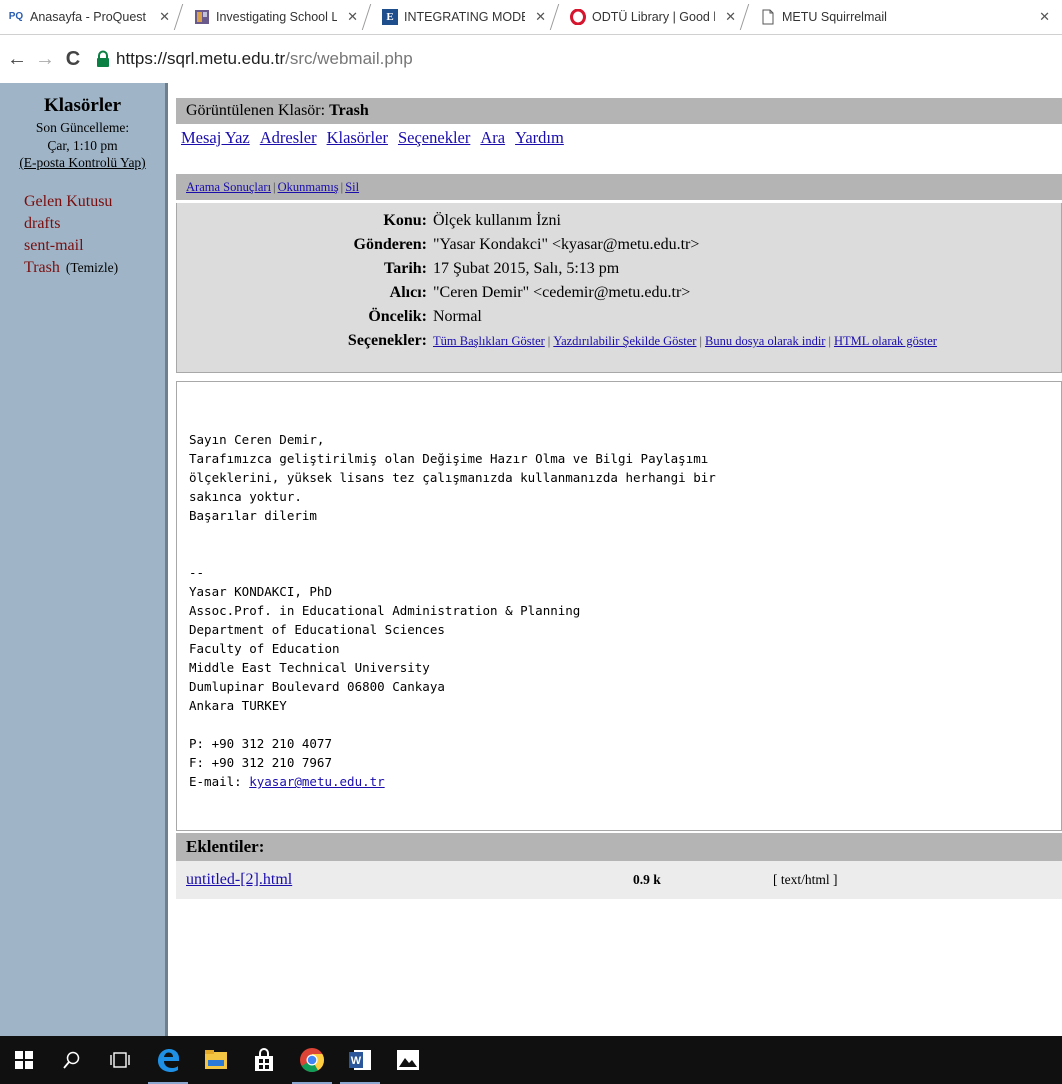  What do you see at coordinates (387, 340) in the screenshot?
I see `options-label: Seçenekler:` at bounding box center [387, 340].